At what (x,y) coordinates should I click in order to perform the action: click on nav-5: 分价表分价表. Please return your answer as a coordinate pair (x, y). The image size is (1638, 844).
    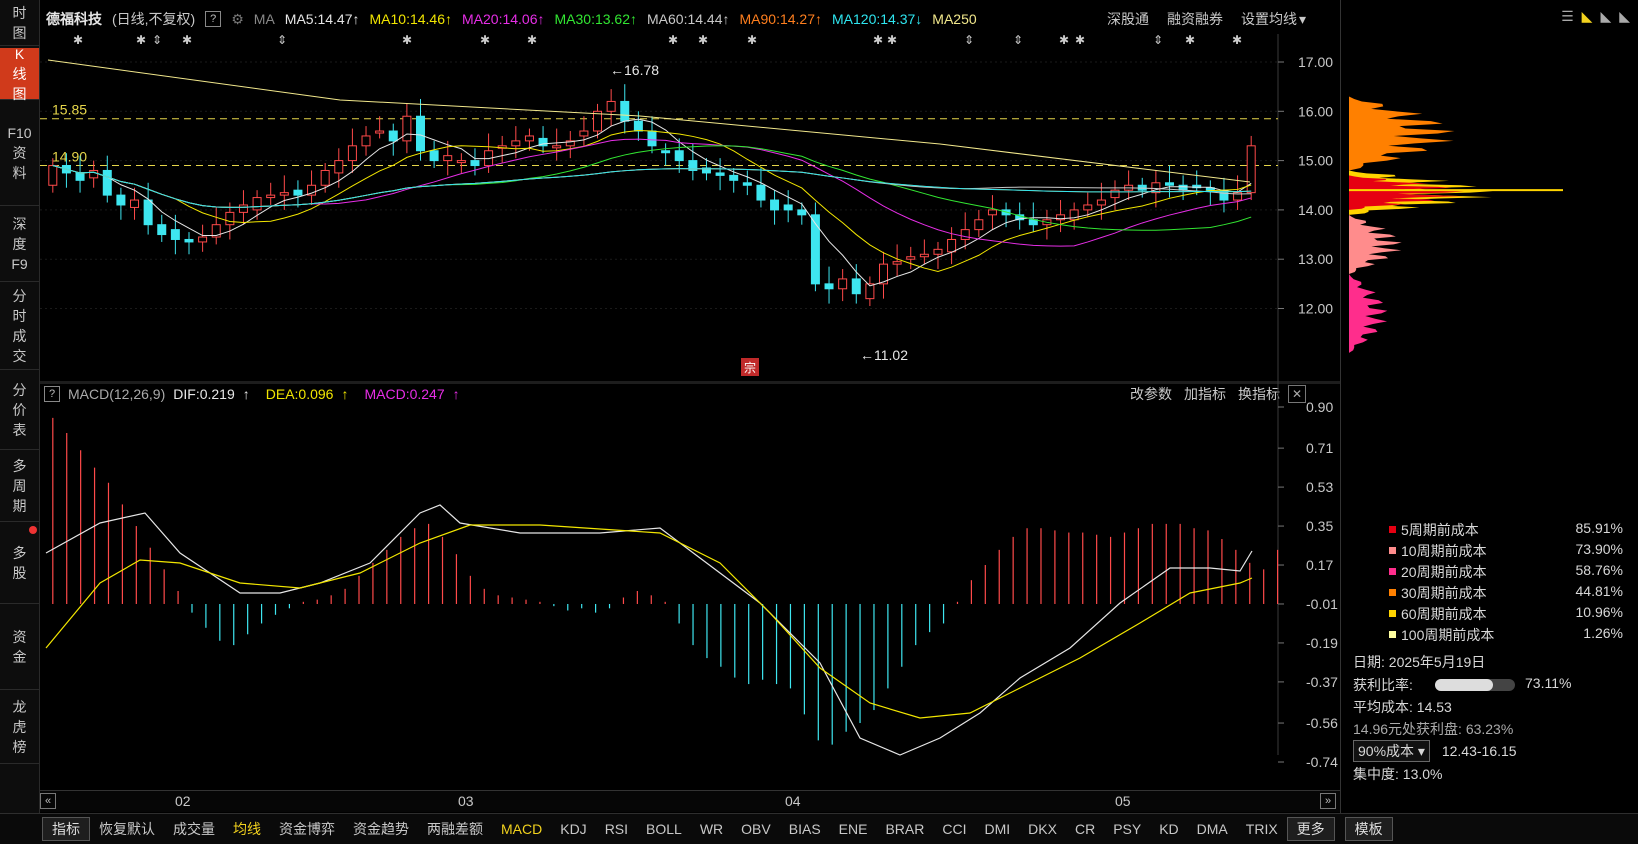
    Looking at the image, I should click on (19, 410).